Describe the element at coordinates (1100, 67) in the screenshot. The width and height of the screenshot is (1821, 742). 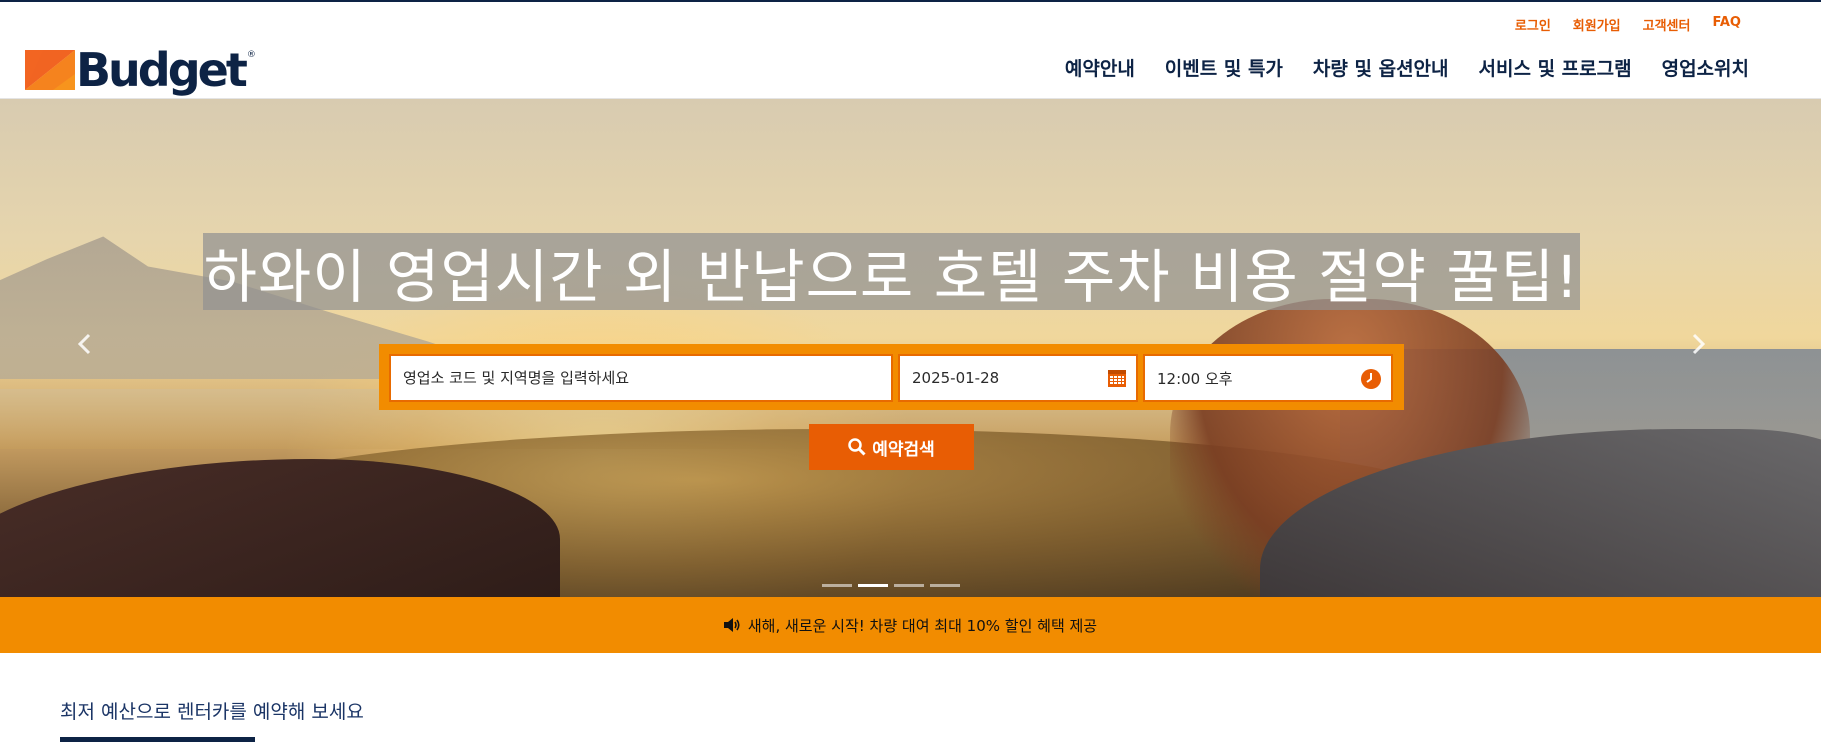
I see `nav-reservation-guide: 예약안내` at that location.